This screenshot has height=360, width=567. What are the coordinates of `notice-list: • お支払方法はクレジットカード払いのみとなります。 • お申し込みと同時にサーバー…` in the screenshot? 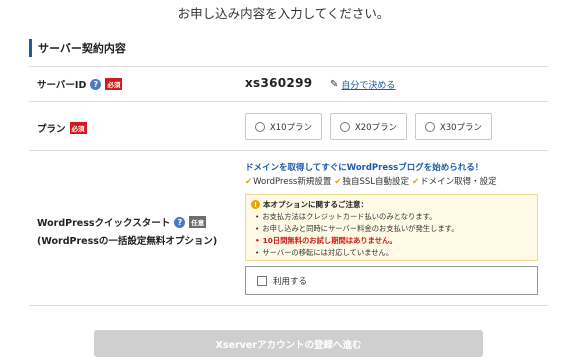 It's located at (357, 235).